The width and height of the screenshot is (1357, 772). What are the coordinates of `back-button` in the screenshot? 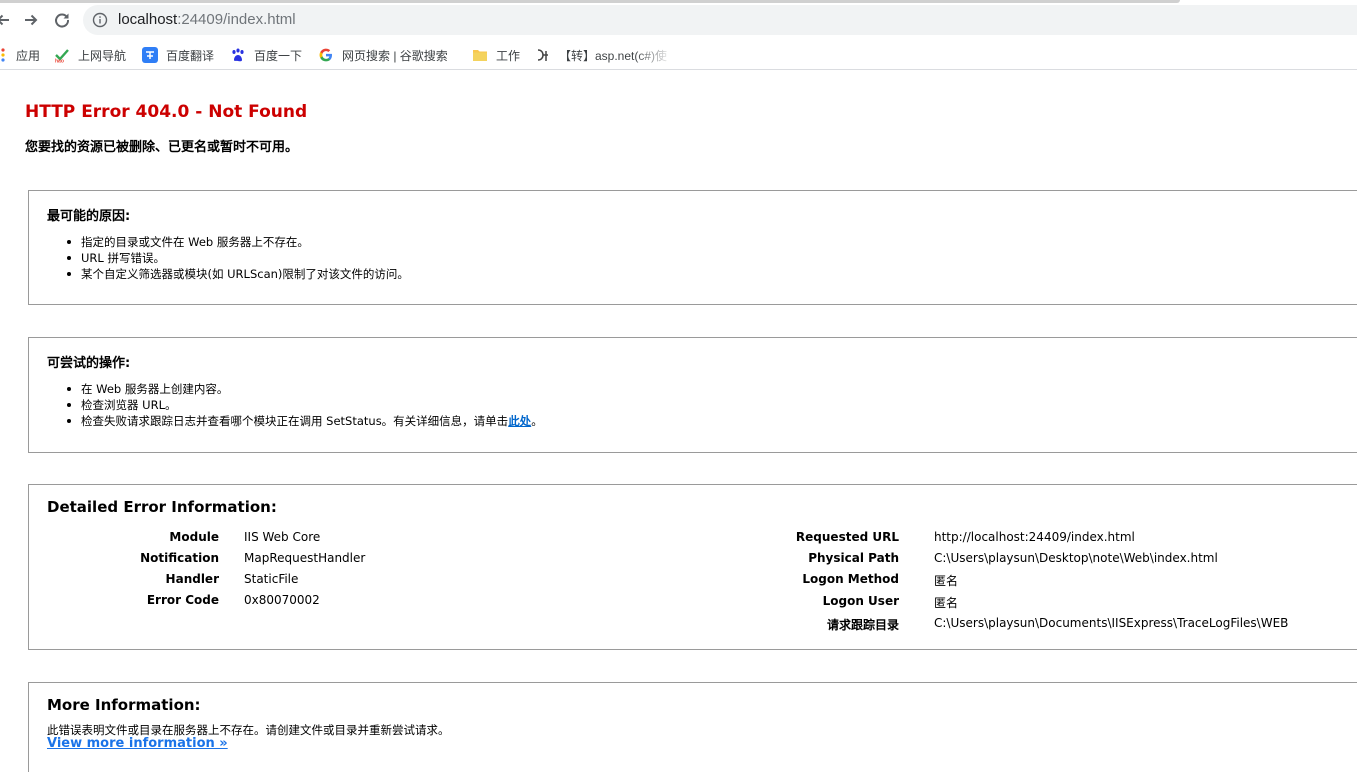 It's located at (7, 20).